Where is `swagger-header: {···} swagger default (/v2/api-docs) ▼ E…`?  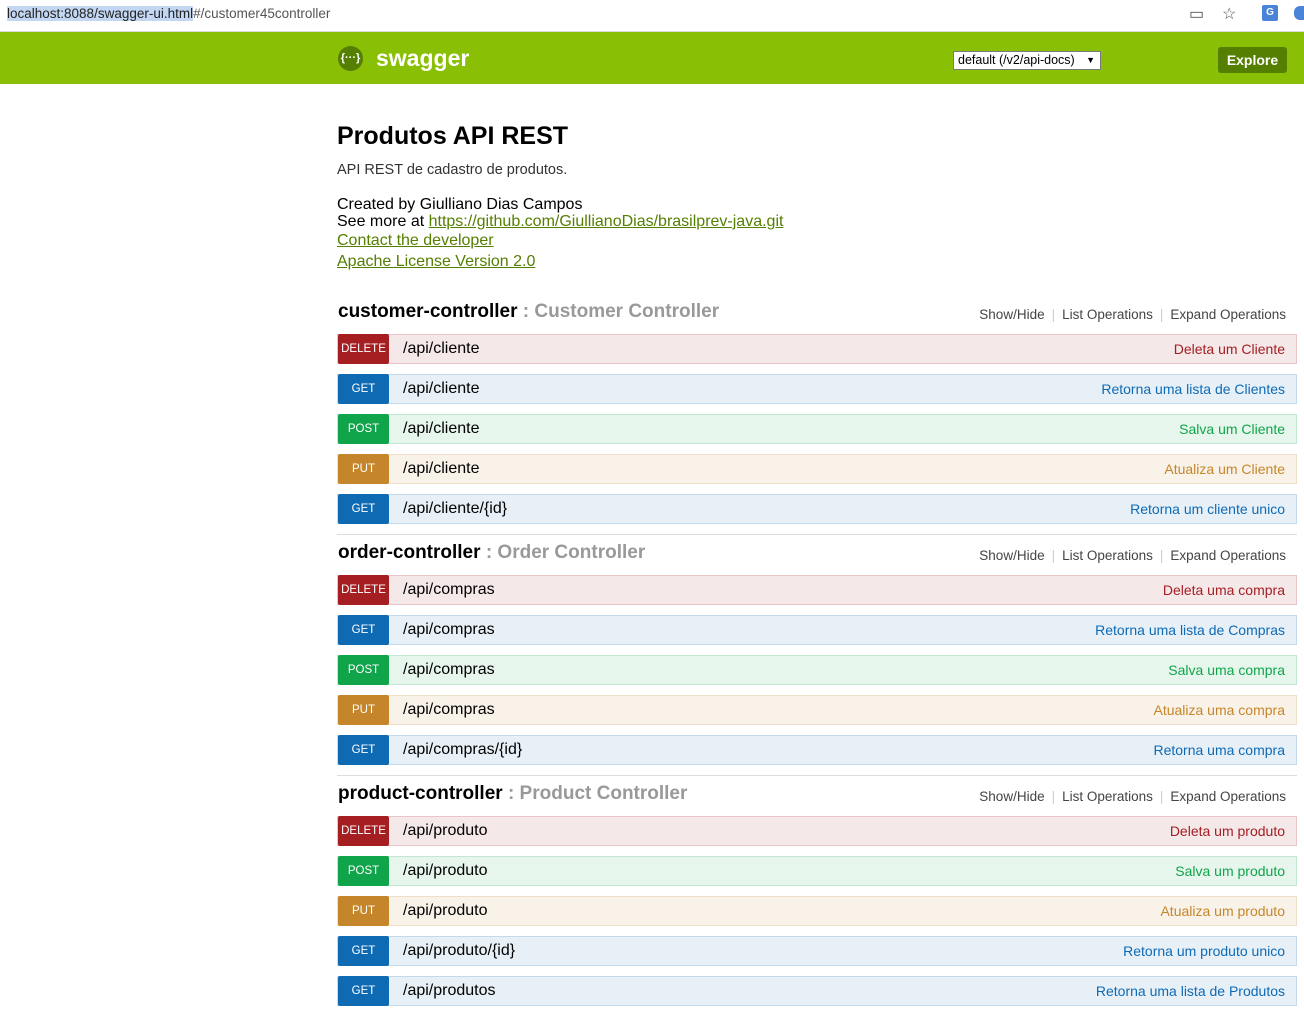
swagger-header: {···} swagger default (/v2/api-docs) ▼ E… is located at coordinates (652, 58).